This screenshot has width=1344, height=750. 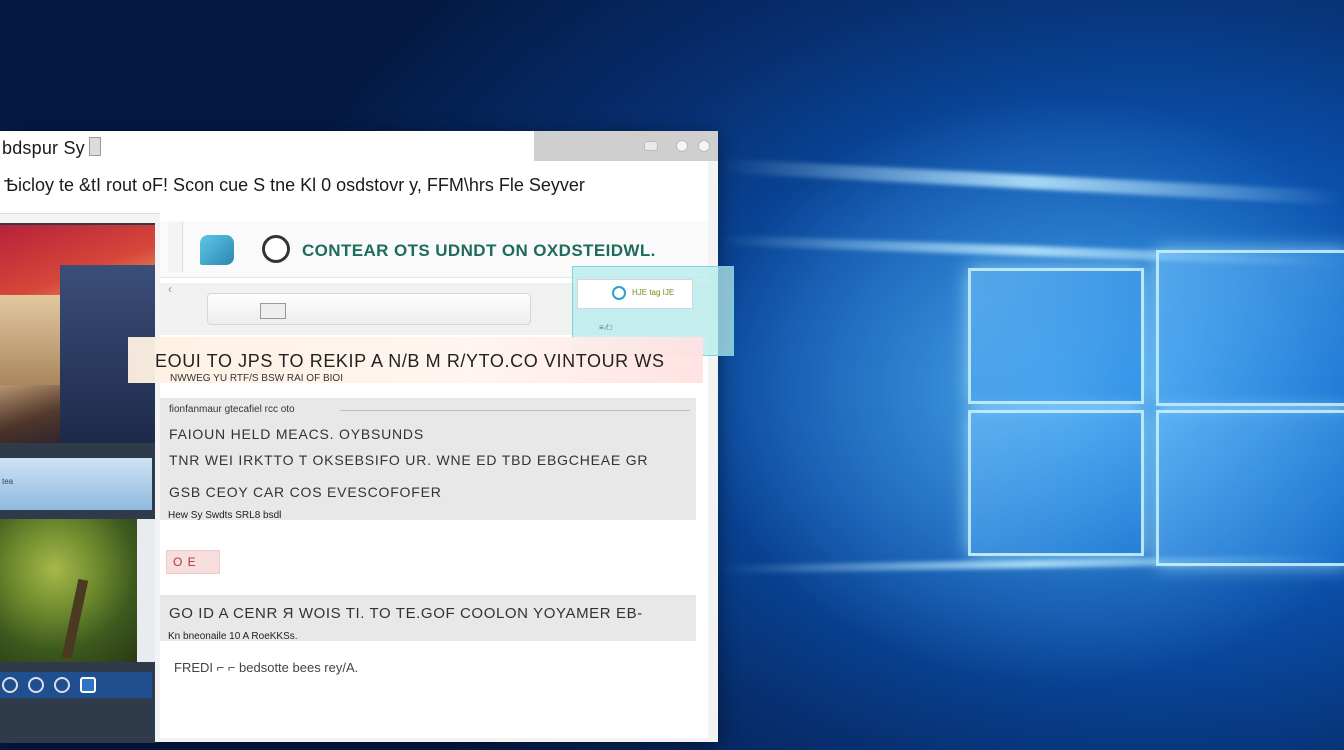 What do you see at coordinates (233, 636) in the screenshot?
I see `secondary-panel-note: Kn bneonaile 10 A RoeKKSs.` at bounding box center [233, 636].